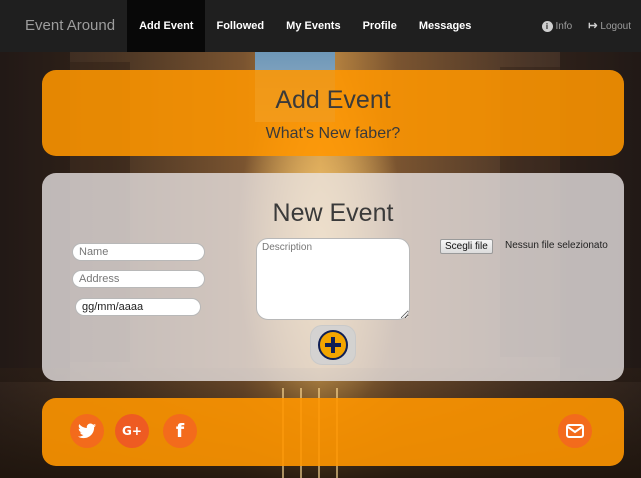 The width and height of the screenshot is (641, 478). I want to click on info-label: Info, so click(564, 26).